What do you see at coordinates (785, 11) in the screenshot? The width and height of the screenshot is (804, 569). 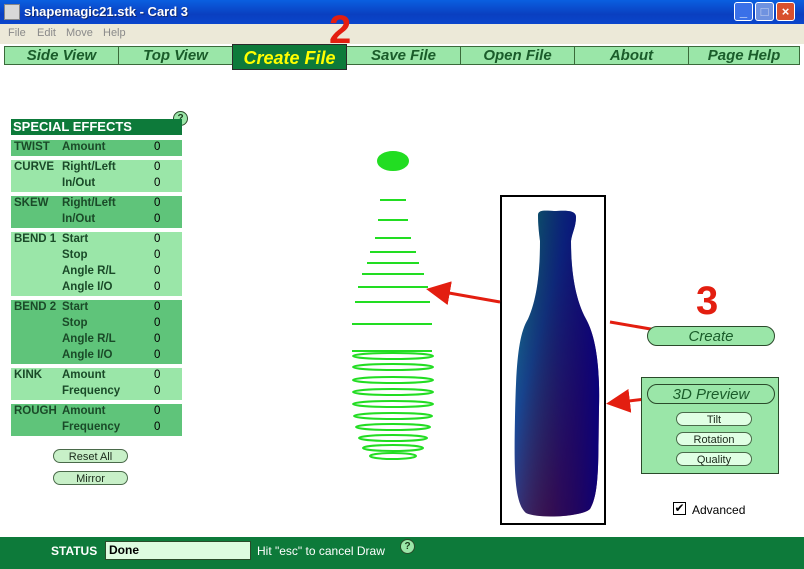 I see `close-button: ×` at bounding box center [785, 11].